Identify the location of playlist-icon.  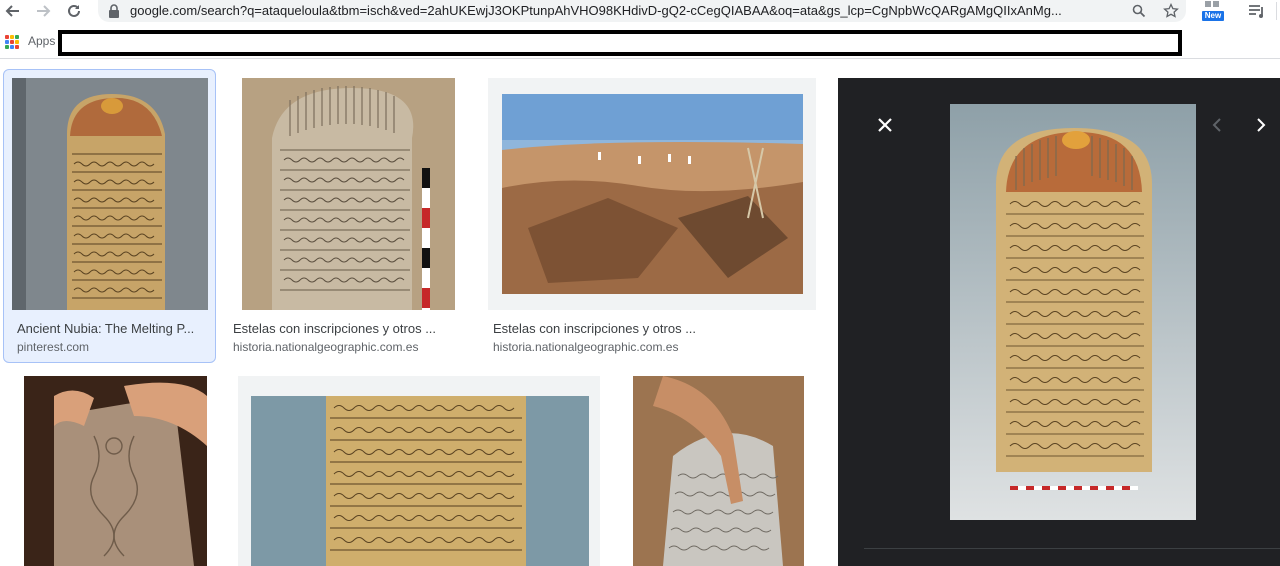
(1257, 11).